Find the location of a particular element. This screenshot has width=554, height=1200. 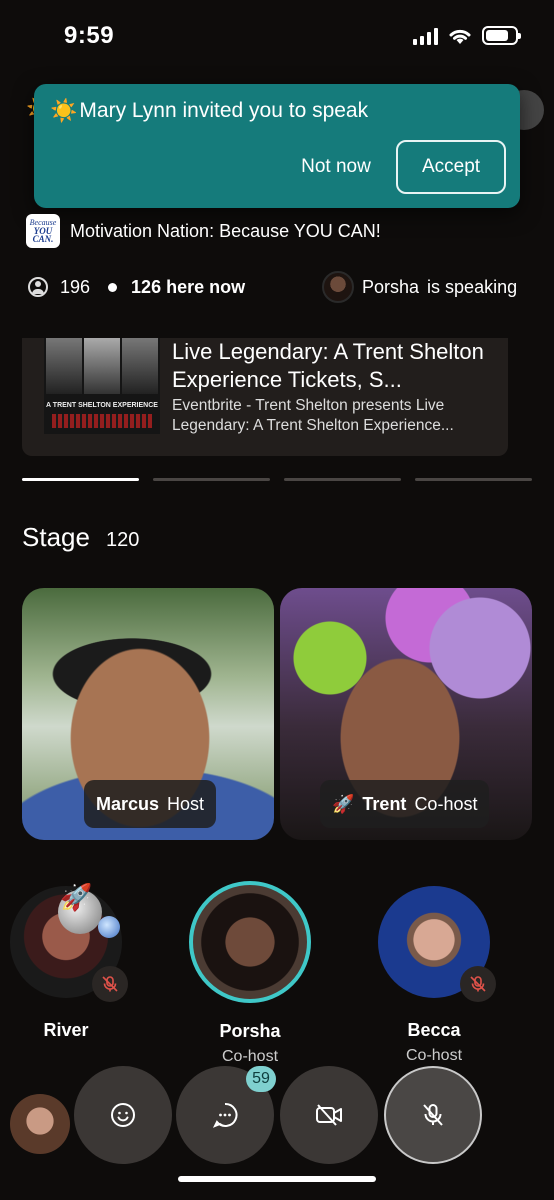

avatar is located at coordinates (437, 944).